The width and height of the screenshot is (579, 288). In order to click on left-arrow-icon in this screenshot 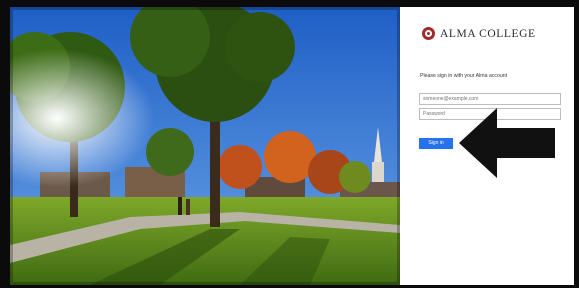, I will do `click(507, 143)`.